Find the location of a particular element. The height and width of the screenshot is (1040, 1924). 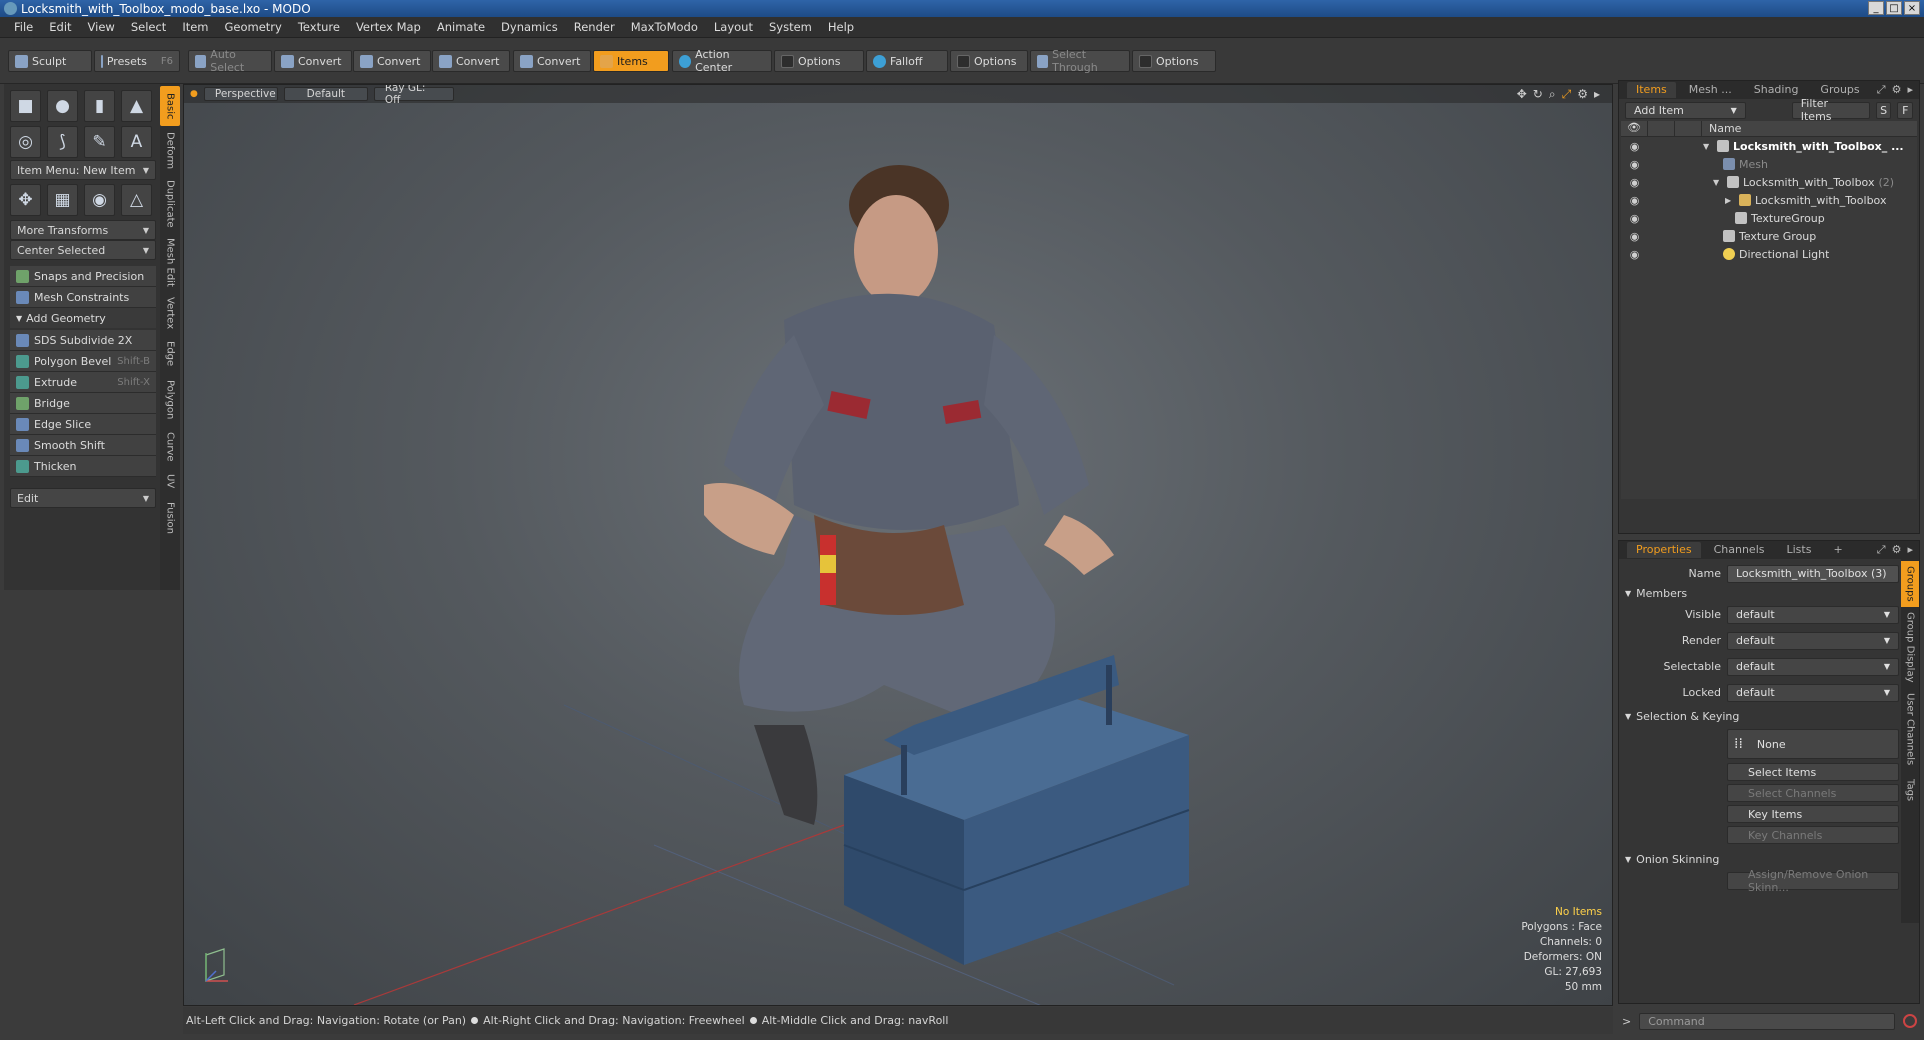

tab-shading: Shading is located at coordinates (1776, 90).